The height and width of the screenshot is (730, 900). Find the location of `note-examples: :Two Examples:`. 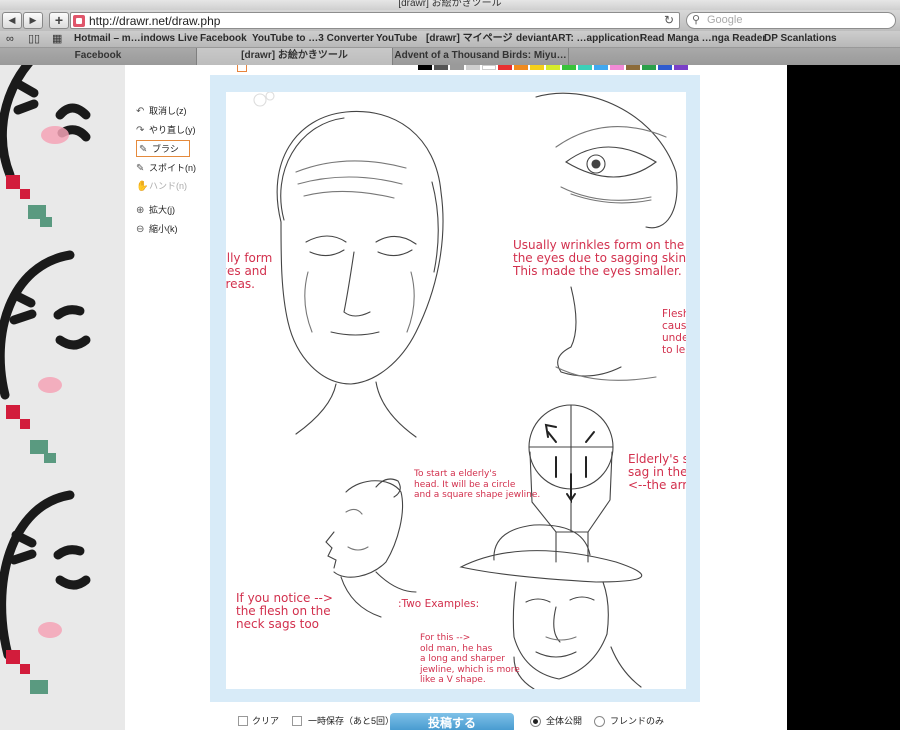

note-examples: :Two Examples: is located at coordinates (439, 604).